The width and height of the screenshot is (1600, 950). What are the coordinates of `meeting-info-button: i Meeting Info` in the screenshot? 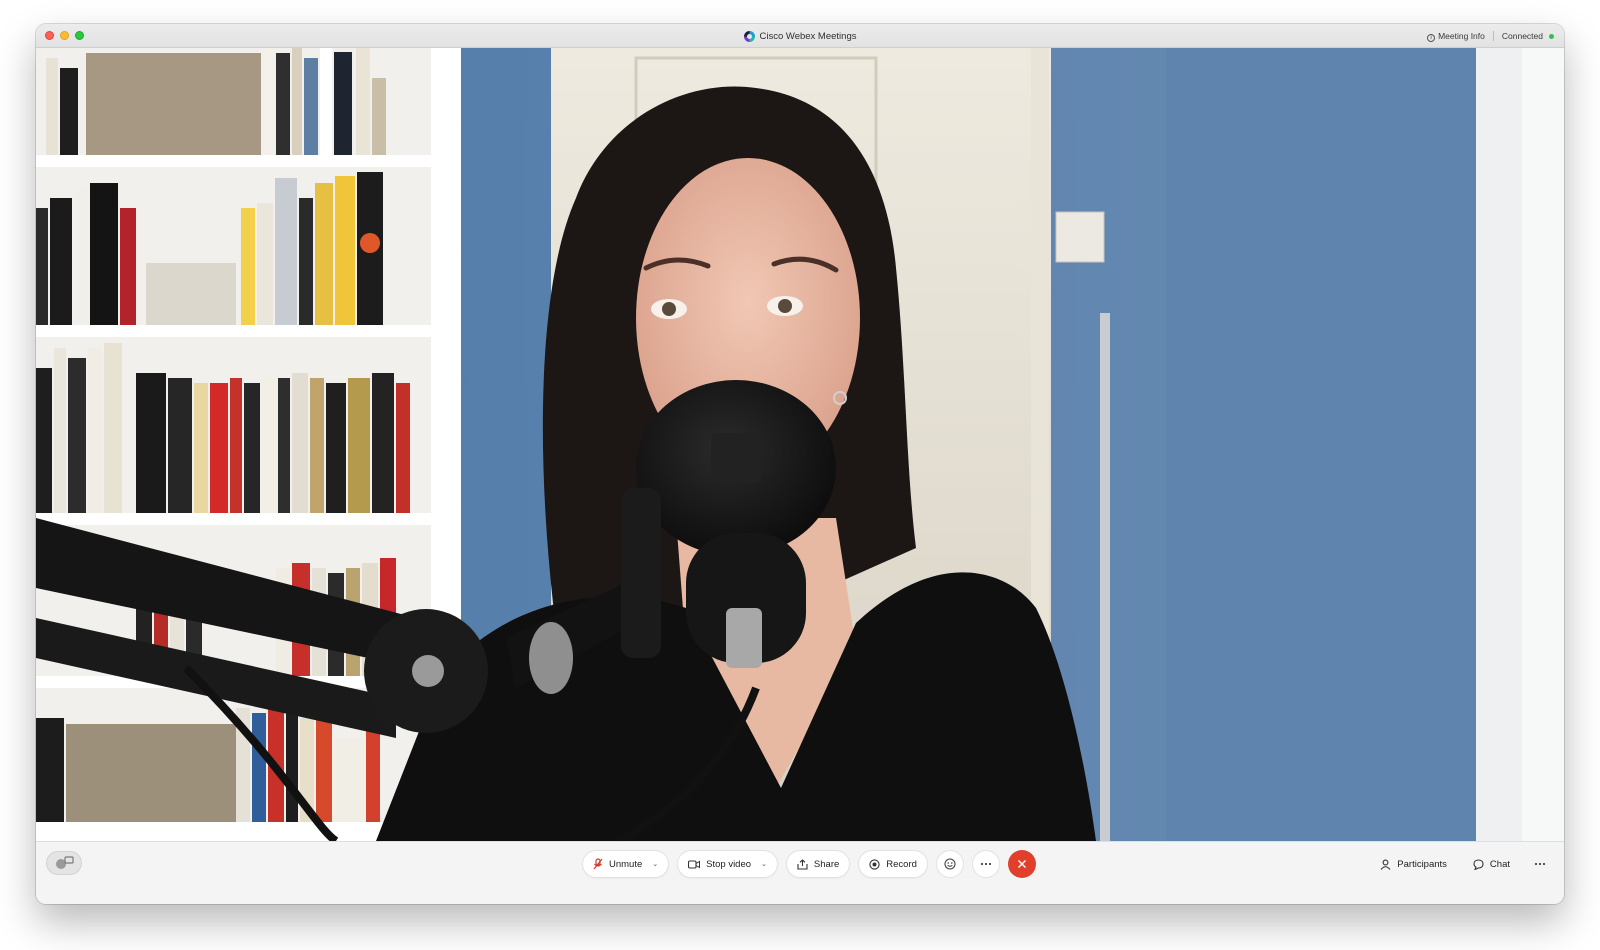 It's located at (1456, 36).